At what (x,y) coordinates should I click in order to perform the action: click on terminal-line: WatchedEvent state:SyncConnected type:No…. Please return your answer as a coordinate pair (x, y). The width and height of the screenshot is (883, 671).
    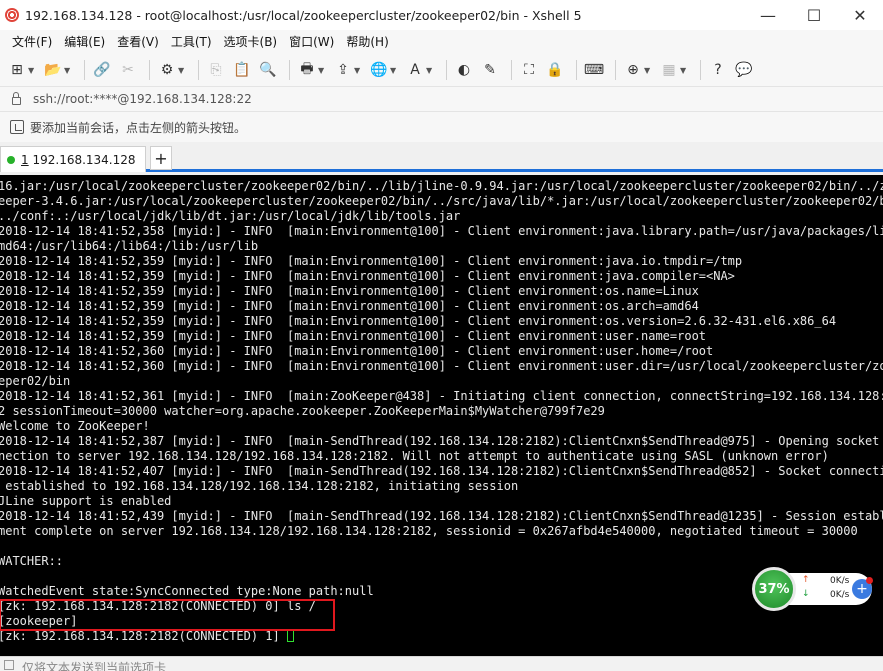
    Looking at the image, I should click on (187, 591).